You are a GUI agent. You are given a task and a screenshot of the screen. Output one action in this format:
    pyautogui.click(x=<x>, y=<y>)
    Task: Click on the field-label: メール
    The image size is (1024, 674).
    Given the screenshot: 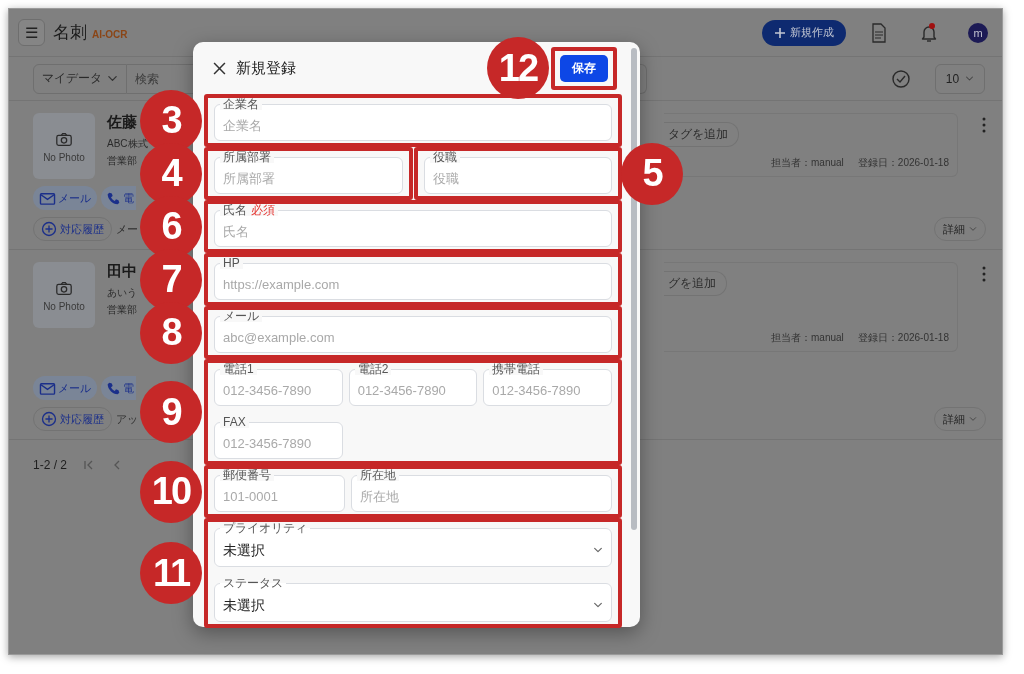 What is the action you would take?
    pyautogui.click(x=241, y=316)
    